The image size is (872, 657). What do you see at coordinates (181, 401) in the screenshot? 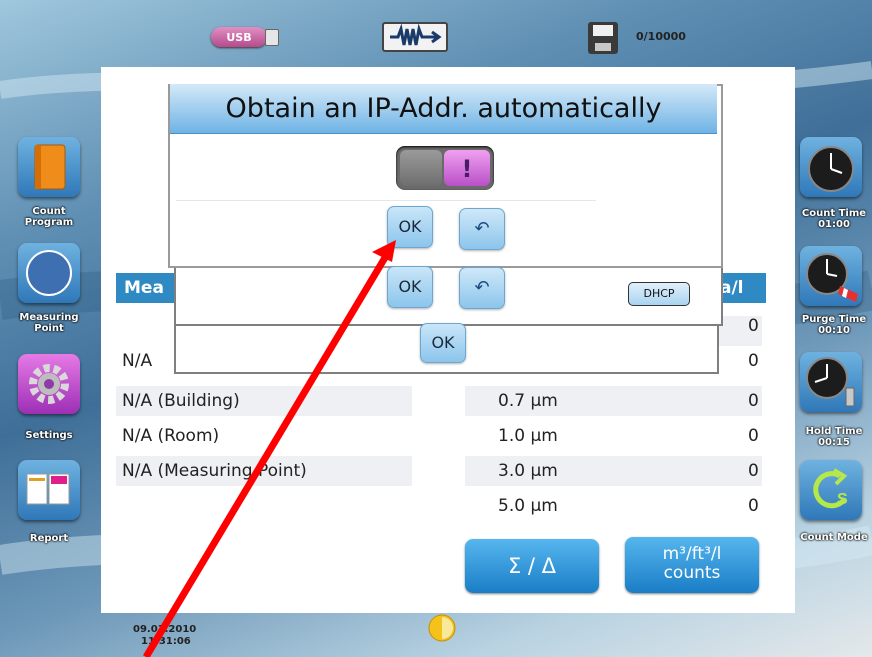
I see `location-building: N/A (Building)` at bounding box center [181, 401].